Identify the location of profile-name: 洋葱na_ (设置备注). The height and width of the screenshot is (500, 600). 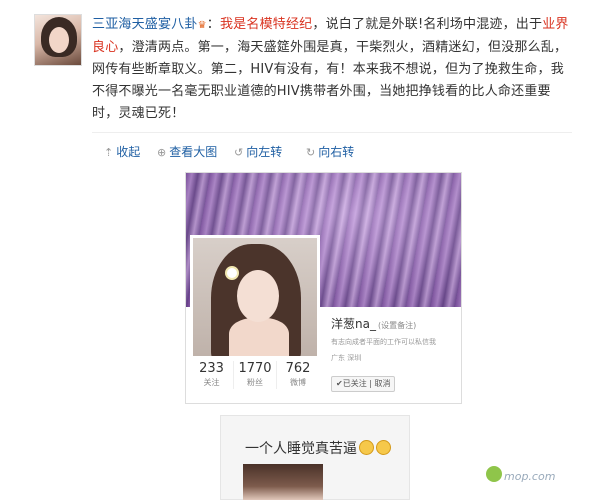
(373, 323).